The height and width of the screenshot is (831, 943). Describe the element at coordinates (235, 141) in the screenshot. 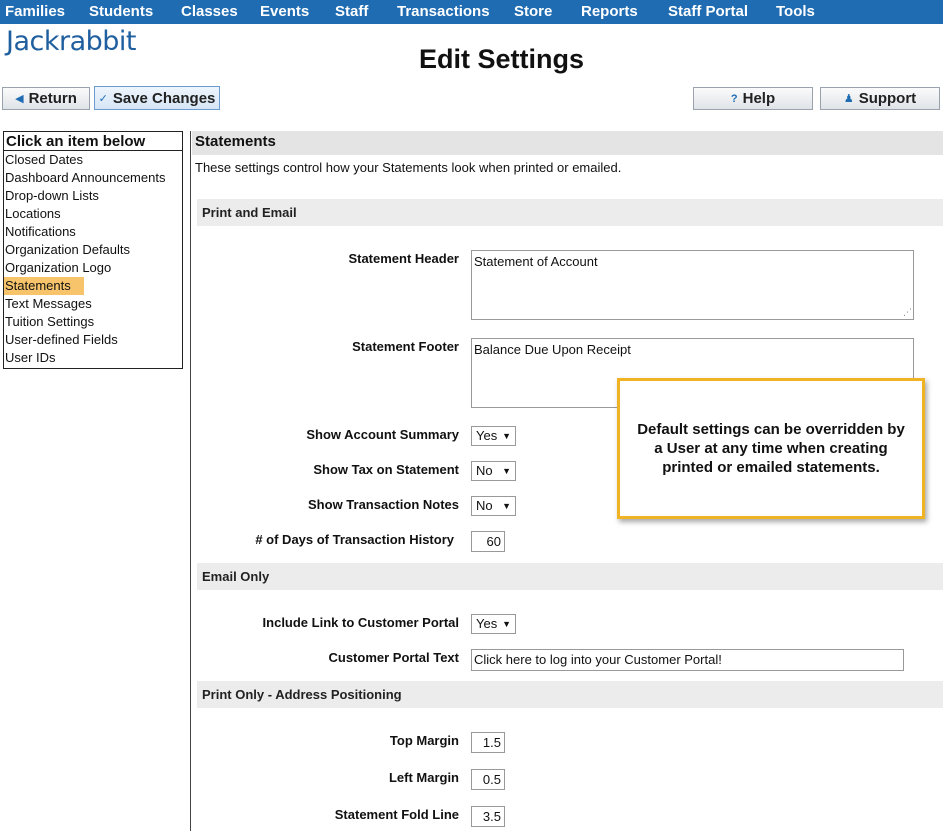

I see `section-title: Statements` at that location.